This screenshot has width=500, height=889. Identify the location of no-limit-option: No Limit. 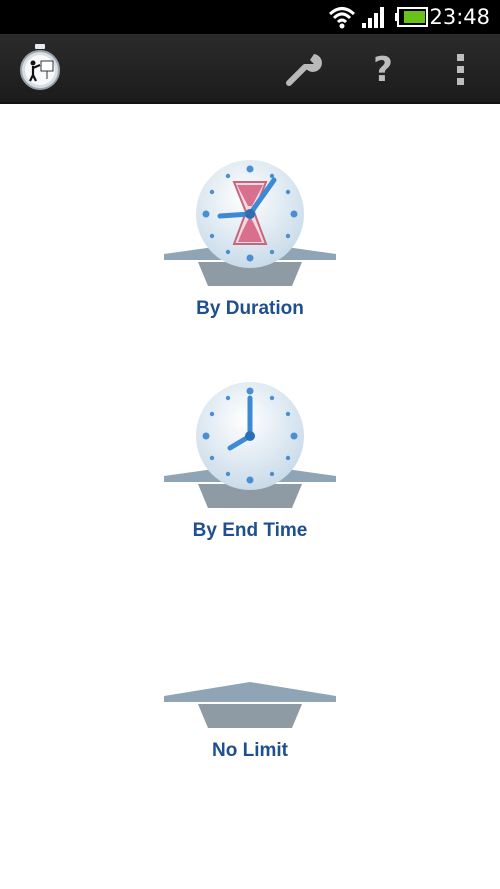
(250, 691).